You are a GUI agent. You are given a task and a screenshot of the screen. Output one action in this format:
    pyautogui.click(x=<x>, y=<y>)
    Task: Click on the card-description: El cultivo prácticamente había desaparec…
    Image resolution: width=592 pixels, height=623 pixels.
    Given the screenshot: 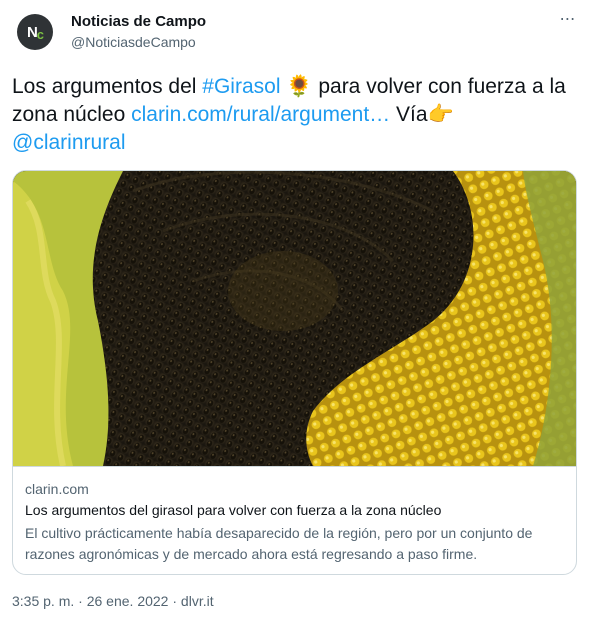 What is the action you would take?
    pyautogui.click(x=279, y=543)
    